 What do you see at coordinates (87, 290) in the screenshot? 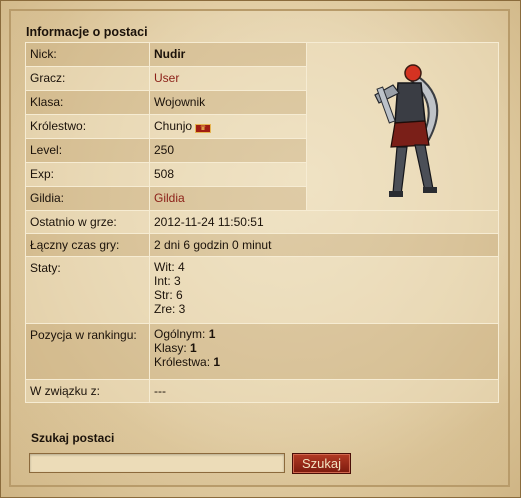
I see `stats-label: Staty:` at bounding box center [87, 290].